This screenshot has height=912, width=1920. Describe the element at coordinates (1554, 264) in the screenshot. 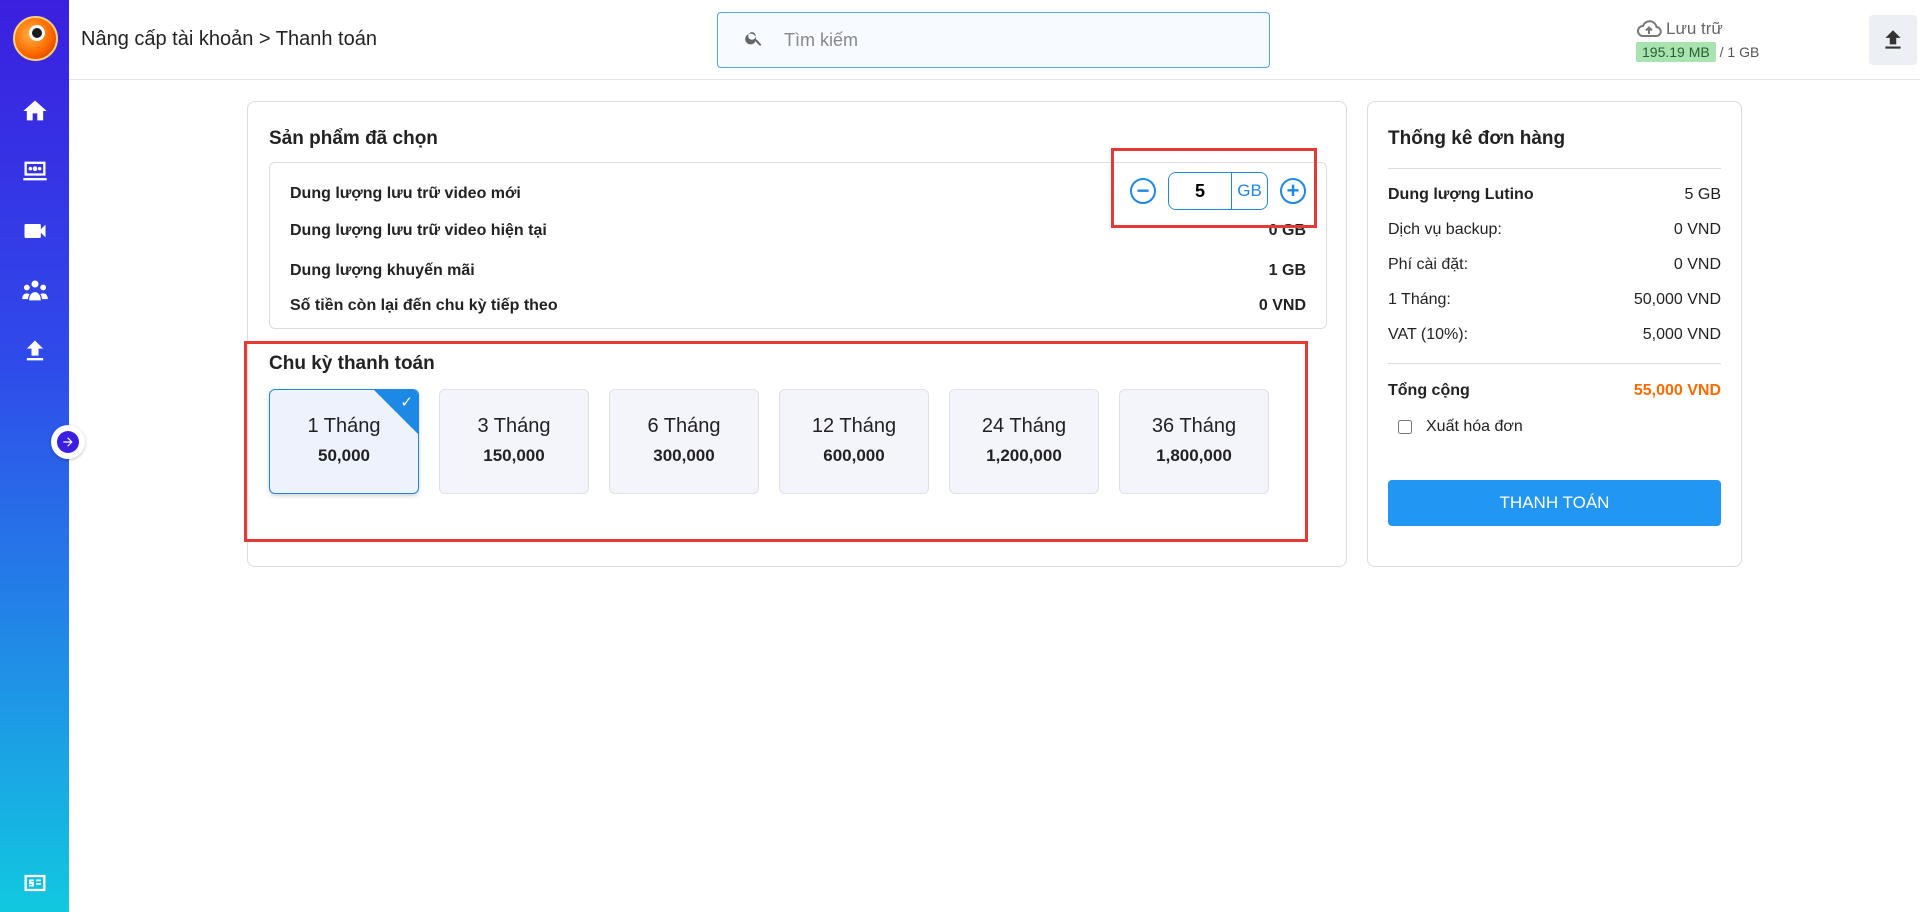

I see `summary-row: Phí cài đặt: 0 VND` at that location.